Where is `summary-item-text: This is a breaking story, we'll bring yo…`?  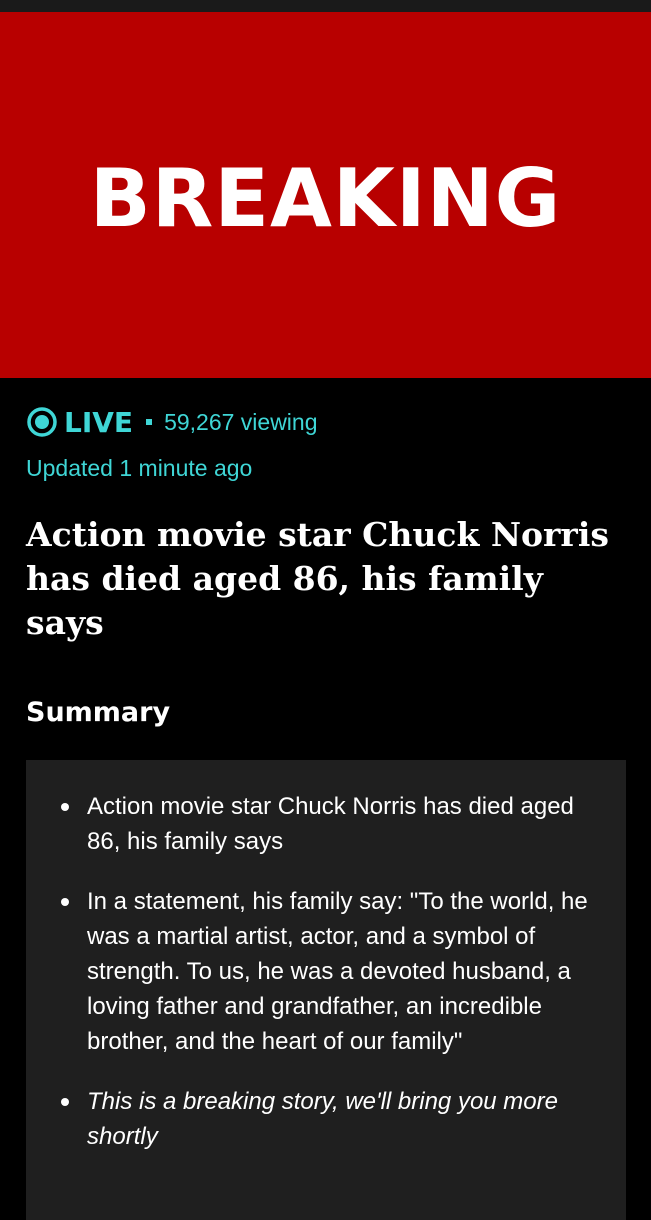 summary-item-text: This is a breaking story, we'll bring yo… is located at coordinates (322, 1119).